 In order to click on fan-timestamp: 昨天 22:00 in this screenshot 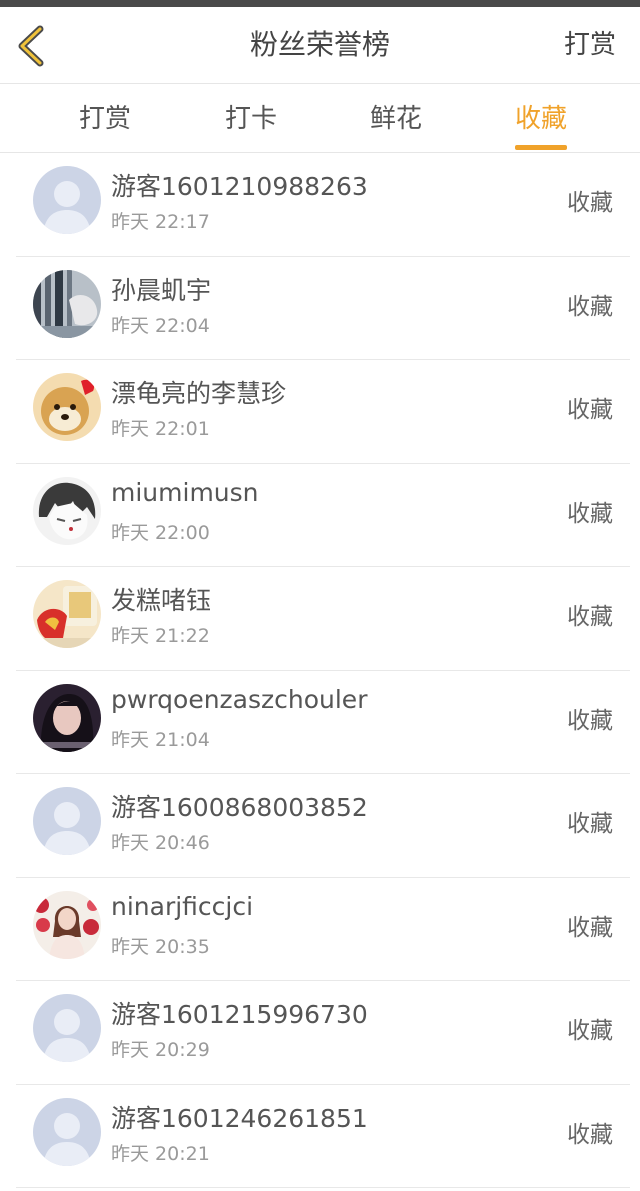, I will do `click(160, 532)`.